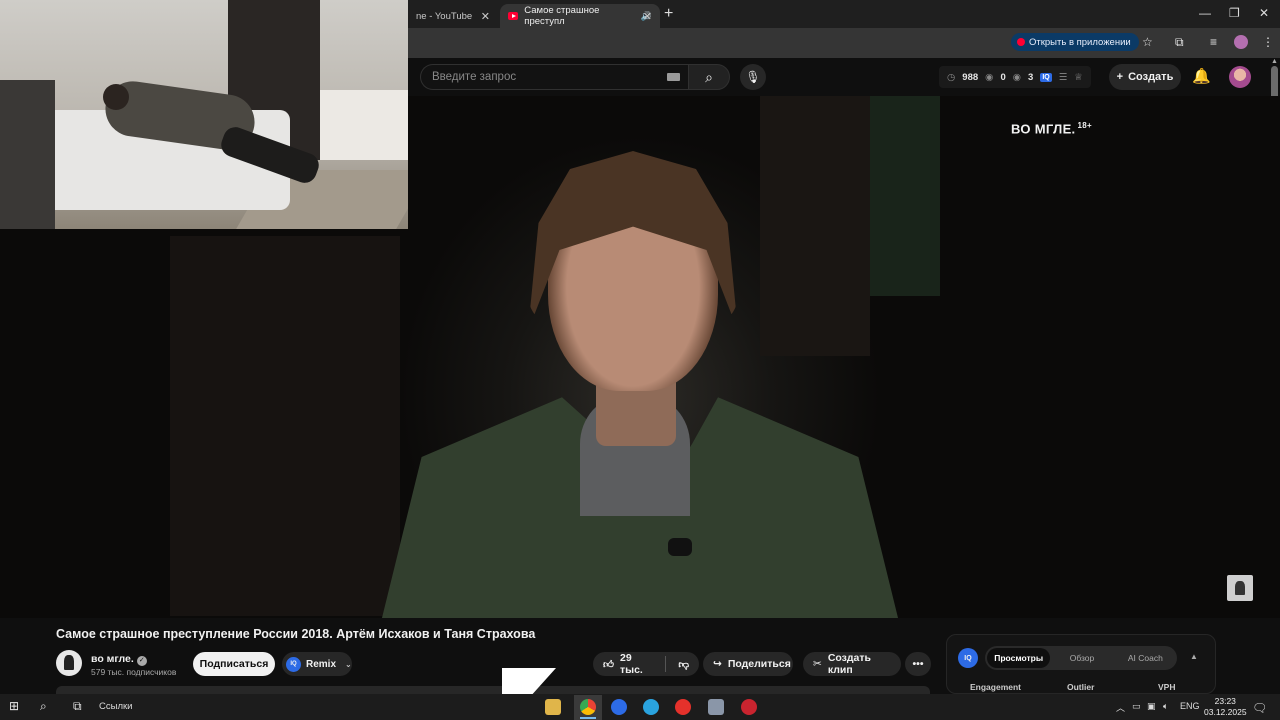  Describe the element at coordinates (27, 154) in the screenshot. I see `webcam-chair` at that location.